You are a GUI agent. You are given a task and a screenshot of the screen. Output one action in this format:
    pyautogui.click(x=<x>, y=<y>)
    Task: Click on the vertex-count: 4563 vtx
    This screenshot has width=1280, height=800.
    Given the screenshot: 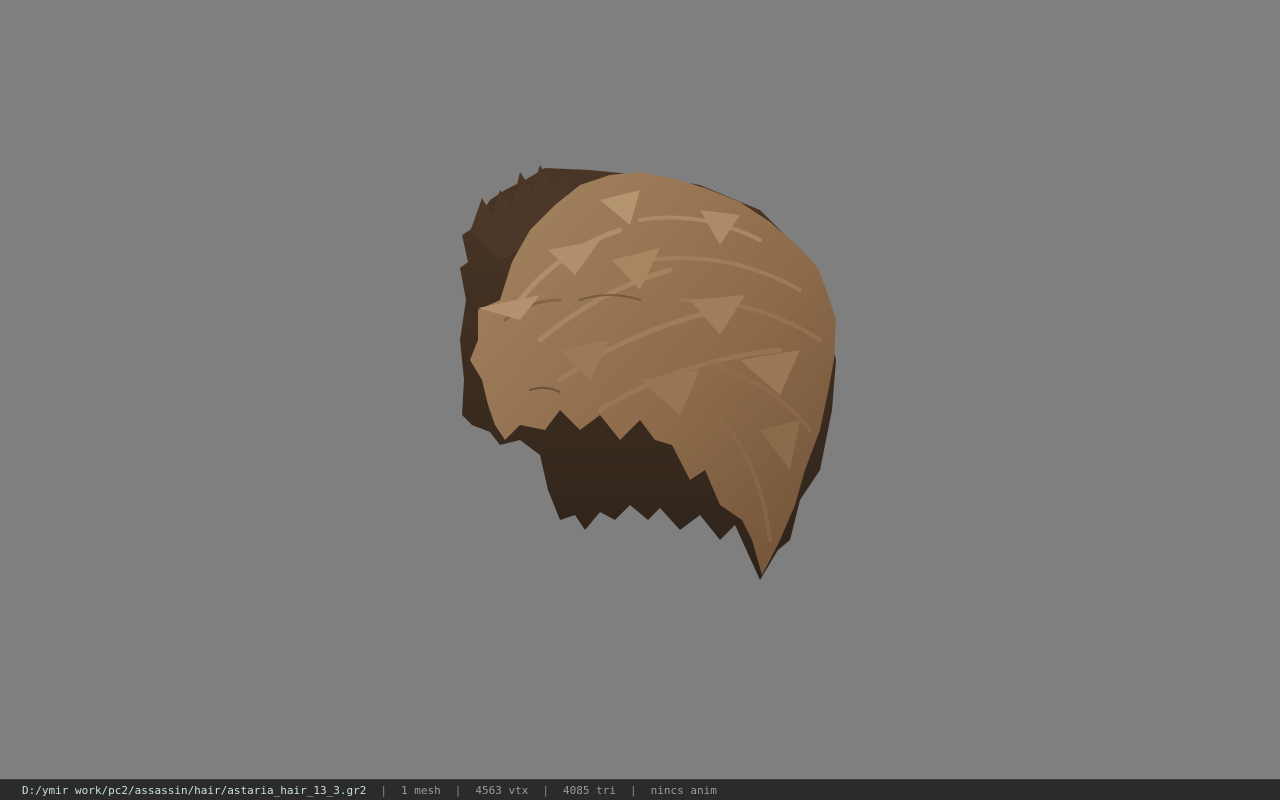 What is the action you would take?
    pyautogui.click(x=502, y=790)
    